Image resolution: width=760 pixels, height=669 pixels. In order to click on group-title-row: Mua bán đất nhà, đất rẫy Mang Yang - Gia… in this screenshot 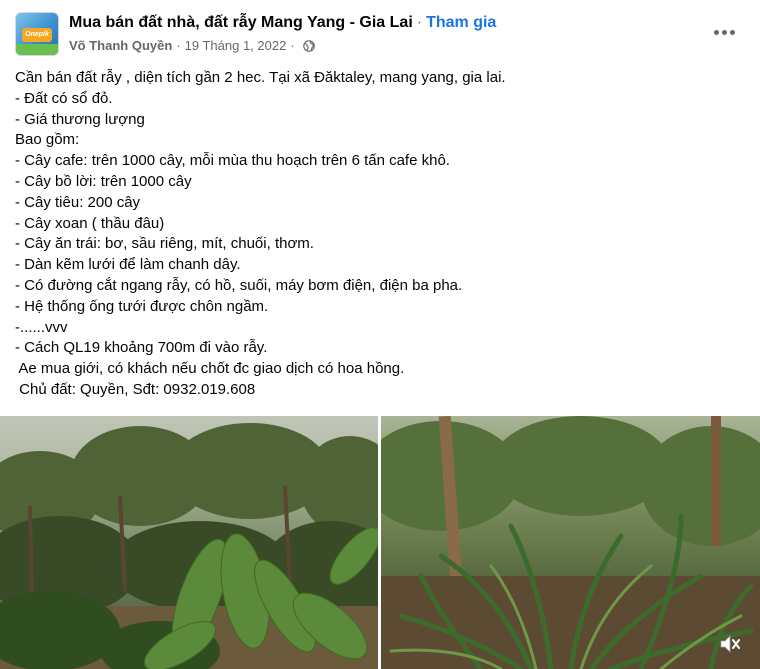, I will do `click(282, 23)`.